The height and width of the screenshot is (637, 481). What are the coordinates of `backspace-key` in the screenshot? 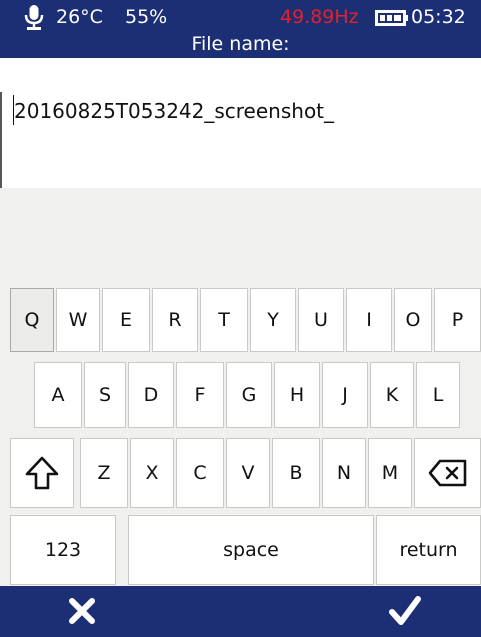 It's located at (447, 473).